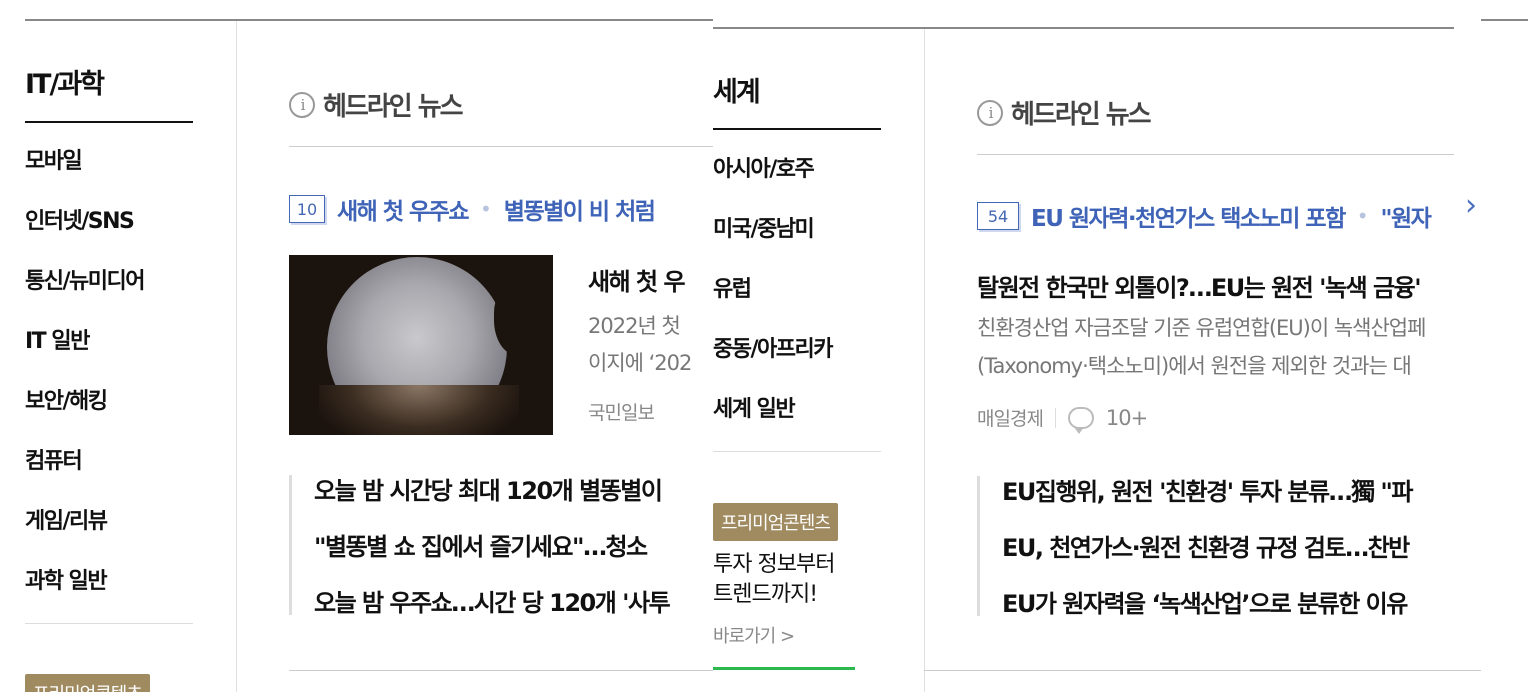  Describe the element at coordinates (1083, 28) in the screenshot. I see `section-top-line` at that location.